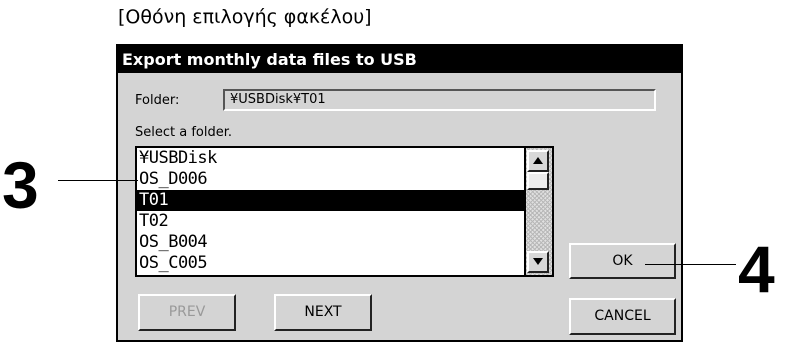 This screenshot has width=790, height=347. I want to click on screen-caption: [Οθόνη επιλογής φακέλου], so click(245, 17).